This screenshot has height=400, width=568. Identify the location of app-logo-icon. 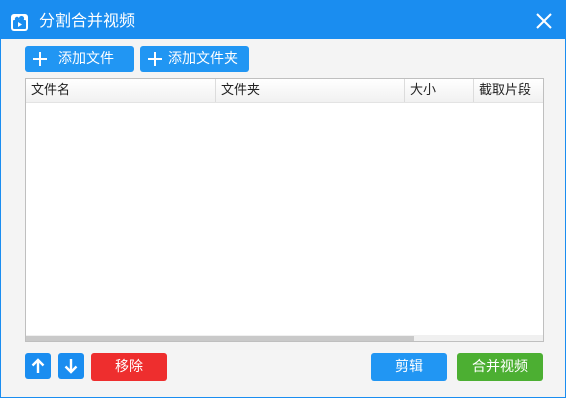
(19, 22).